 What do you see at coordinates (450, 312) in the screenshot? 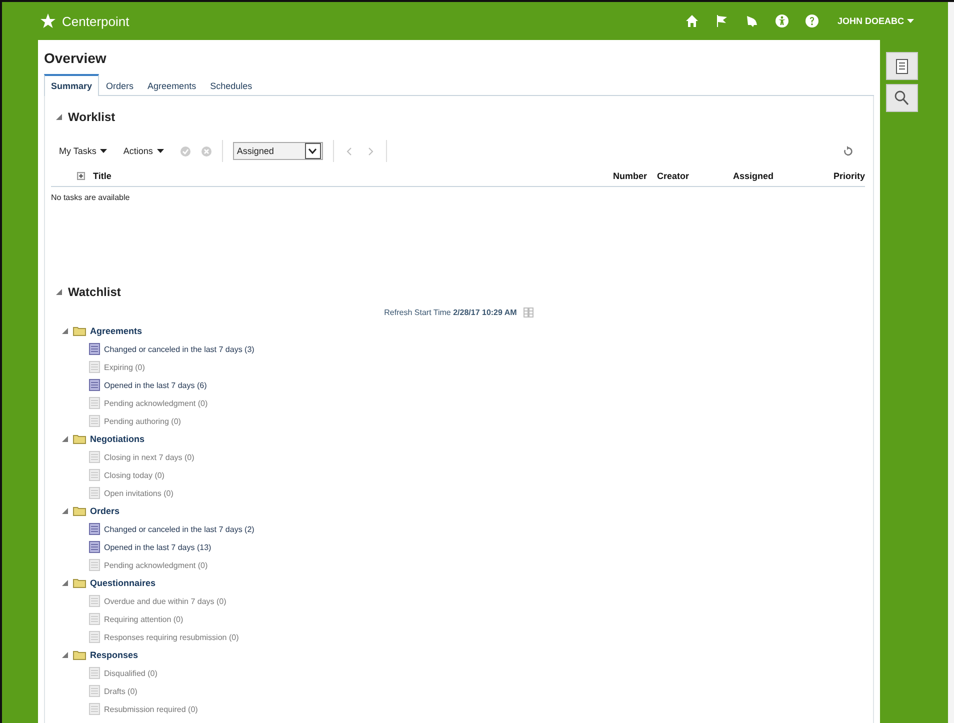
I see `refresh-time: Refresh Start Time 2/28/17 10:29 AM` at bounding box center [450, 312].